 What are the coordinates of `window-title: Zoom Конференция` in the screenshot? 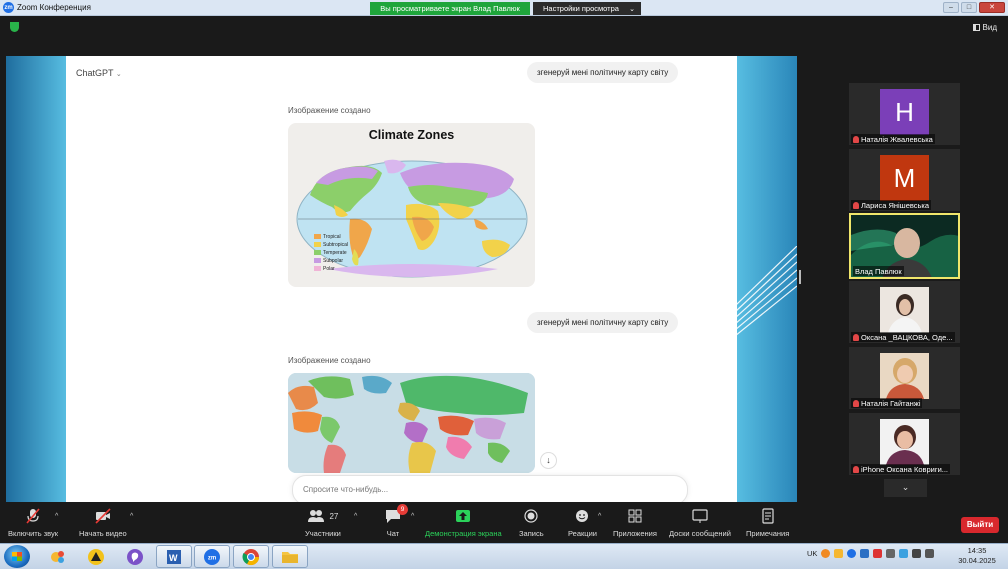 It's located at (54, 7).